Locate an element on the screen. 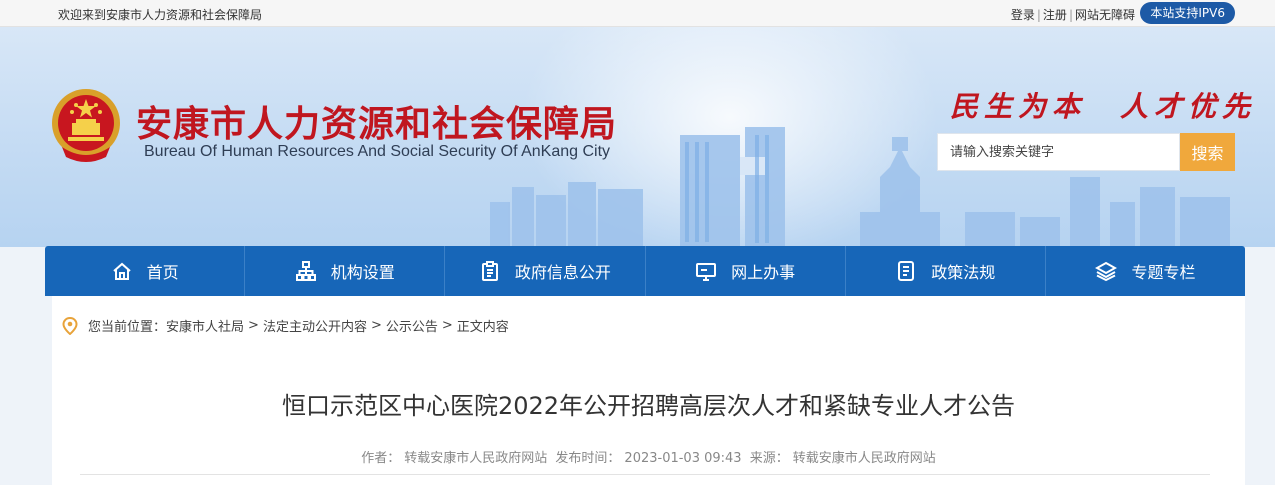  top-links: 登录 | 注册 | 网站无障碍 is located at coordinates (1073, 14).